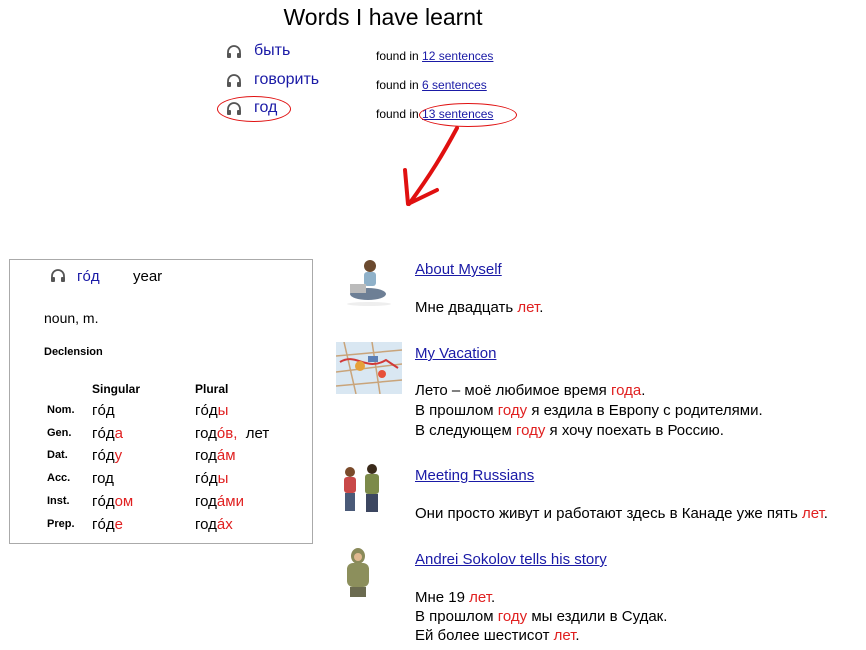 This screenshot has height=650, width=866. What do you see at coordinates (454, 85) in the screenshot?
I see `sentences-link: 6 sentences` at bounding box center [454, 85].